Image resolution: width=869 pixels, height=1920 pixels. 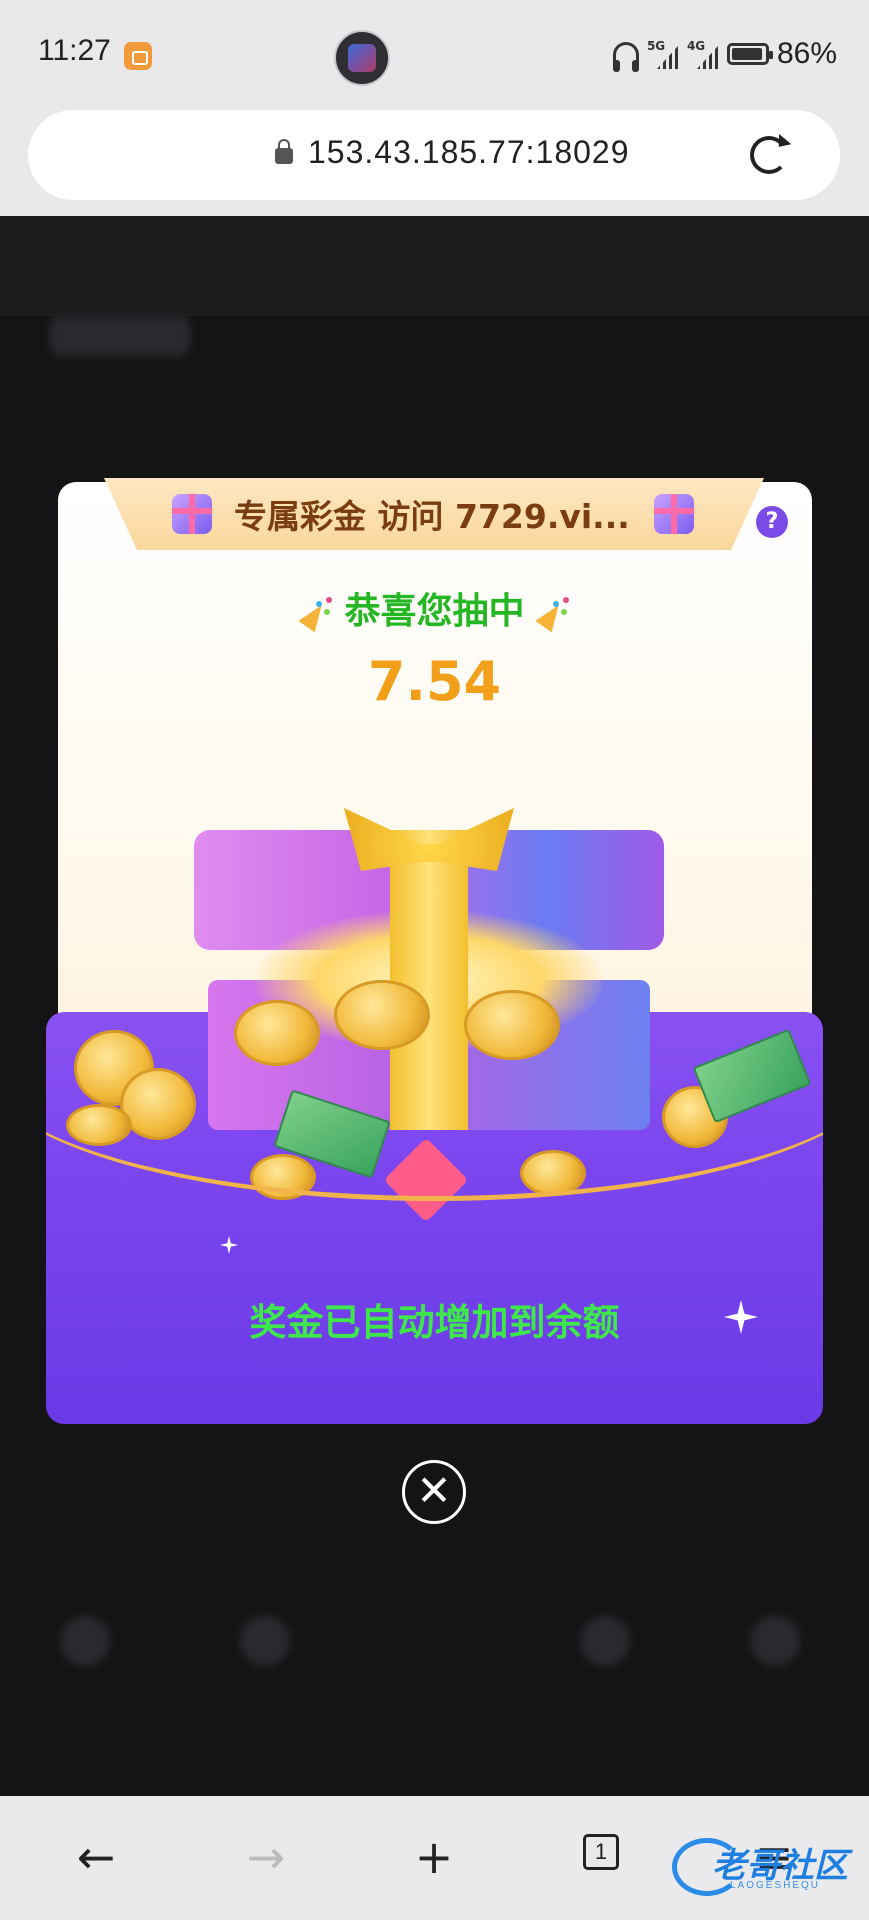 What do you see at coordinates (434, 1492) in the screenshot?
I see `close-button: ✕` at bounding box center [434, 1492].